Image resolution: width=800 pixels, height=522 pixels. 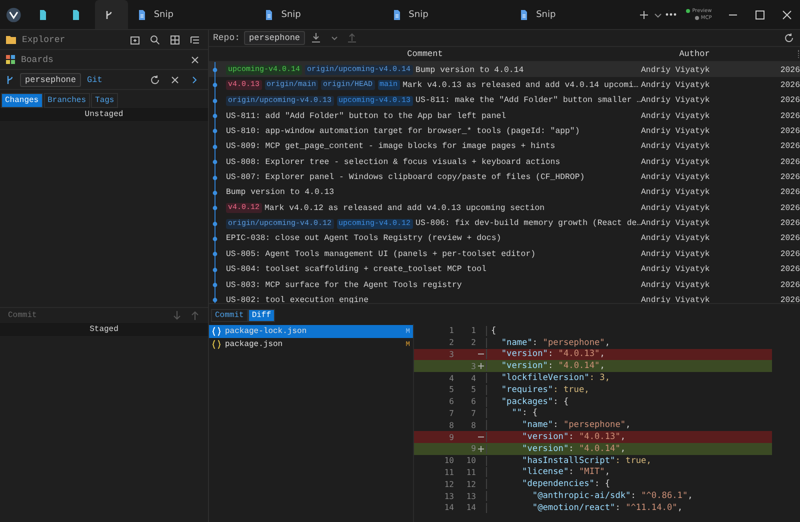 I want to click on panel-tab: Branches, so click(x=67, y=100).